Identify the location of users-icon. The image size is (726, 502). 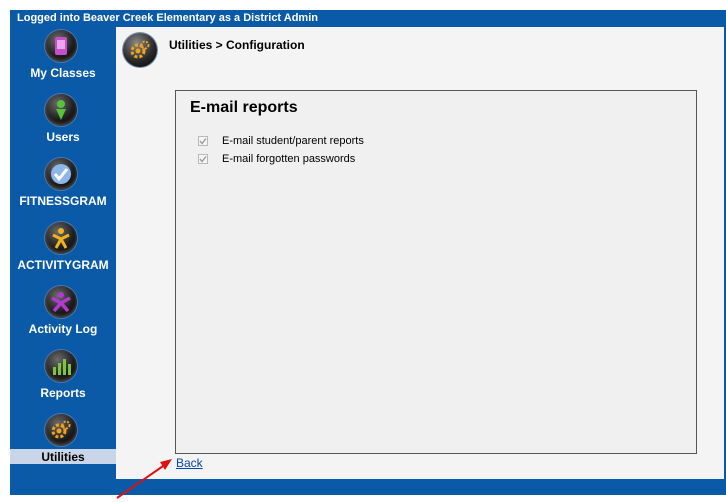
(61, 110).